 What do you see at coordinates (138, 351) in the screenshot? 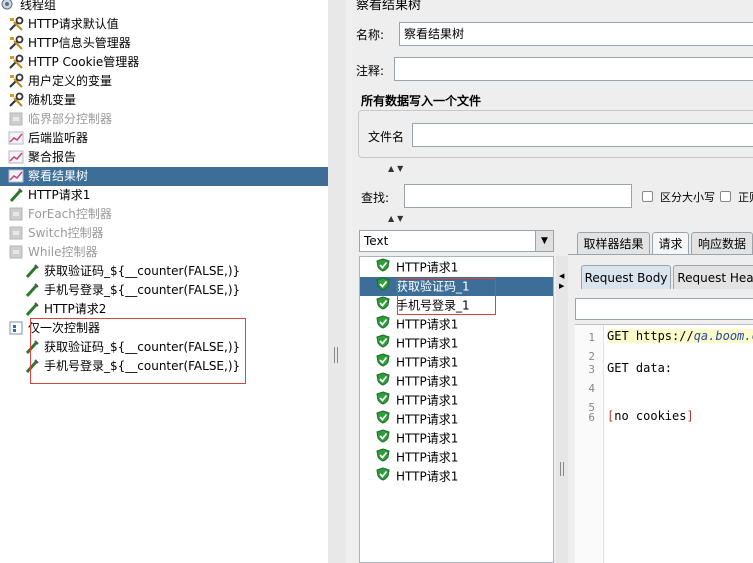
I see `annotation-box-once-controller` at bounding box center [138, 351].